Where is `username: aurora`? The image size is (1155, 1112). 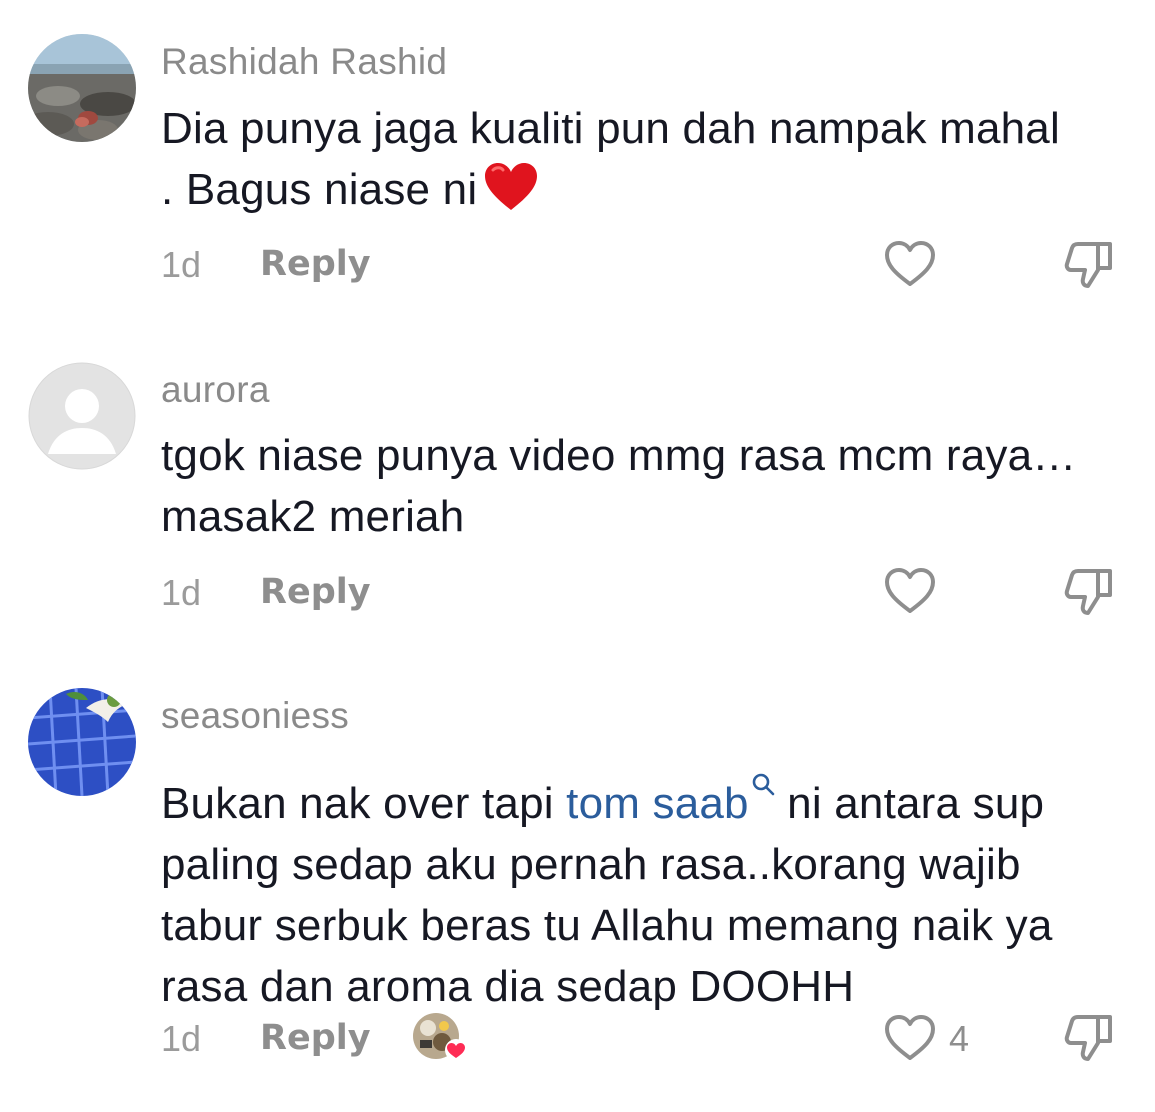
username: aurora is located at coordinates (215, 390).